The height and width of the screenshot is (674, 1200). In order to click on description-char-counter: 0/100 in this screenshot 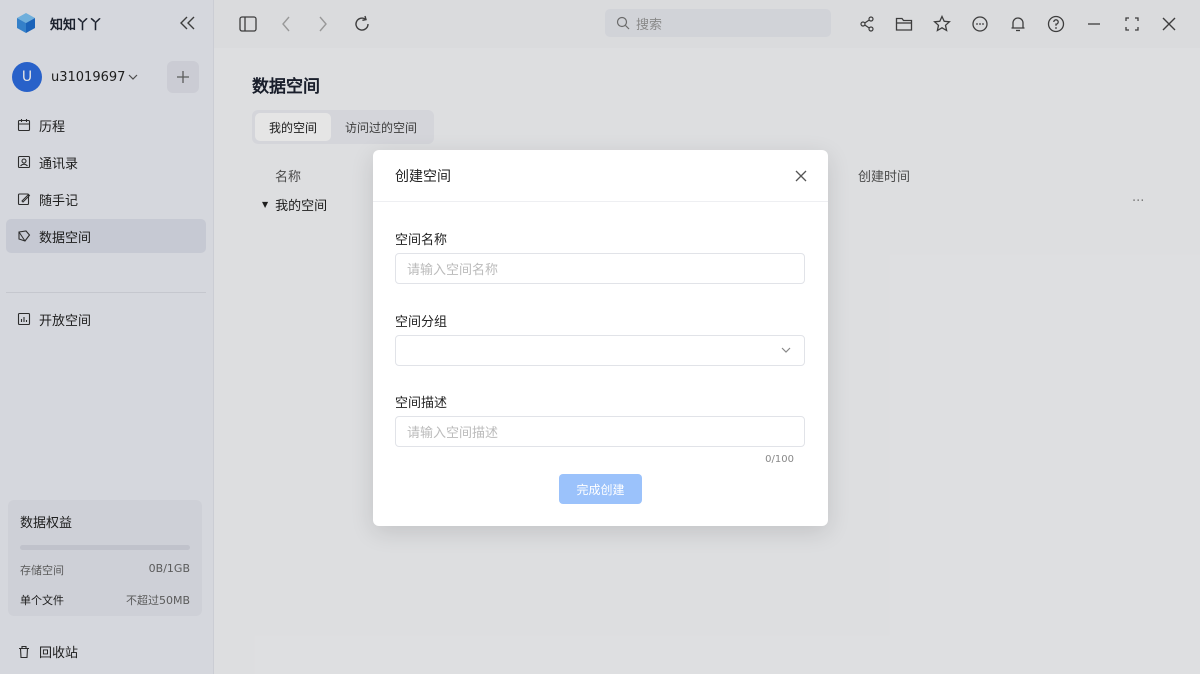, I will do `click(779, 459)`.